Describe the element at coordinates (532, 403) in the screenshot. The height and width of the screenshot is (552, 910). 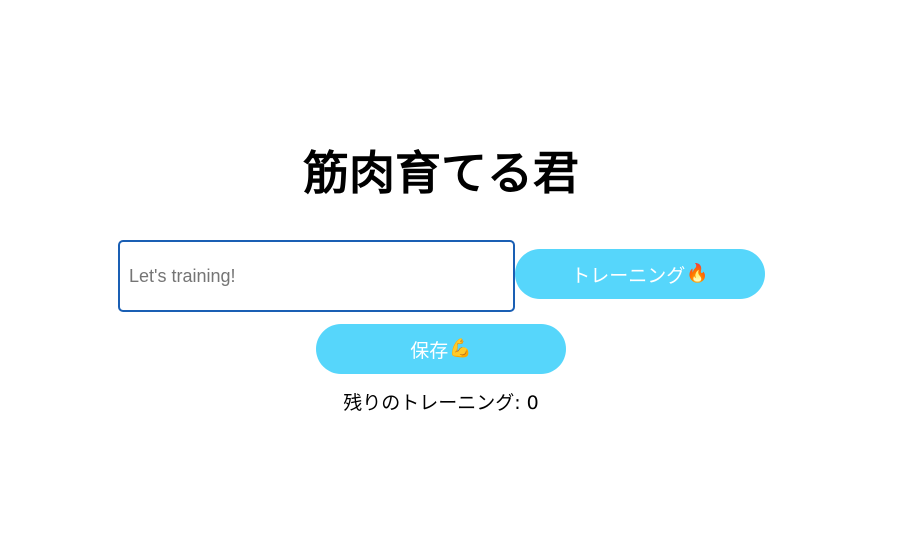
I see `remaining-count: 0` at that location.